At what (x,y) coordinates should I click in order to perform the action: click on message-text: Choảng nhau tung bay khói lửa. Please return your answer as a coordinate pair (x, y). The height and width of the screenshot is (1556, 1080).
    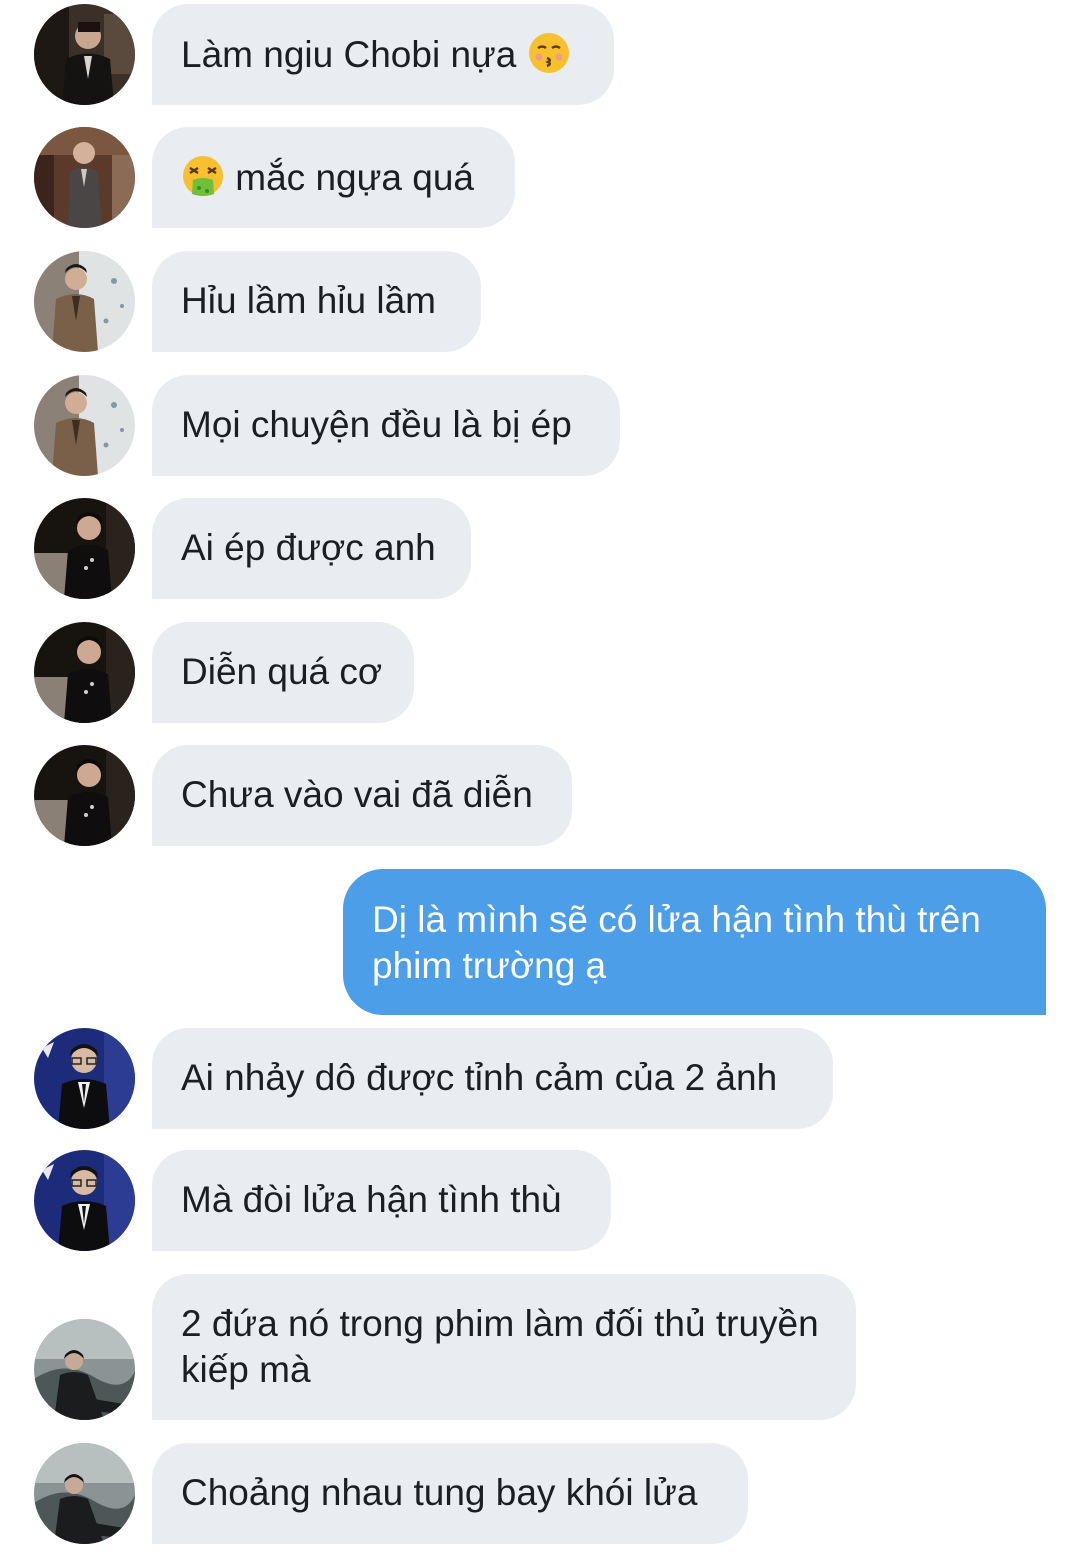
    Looking at the image, I should click on (439, 1492).